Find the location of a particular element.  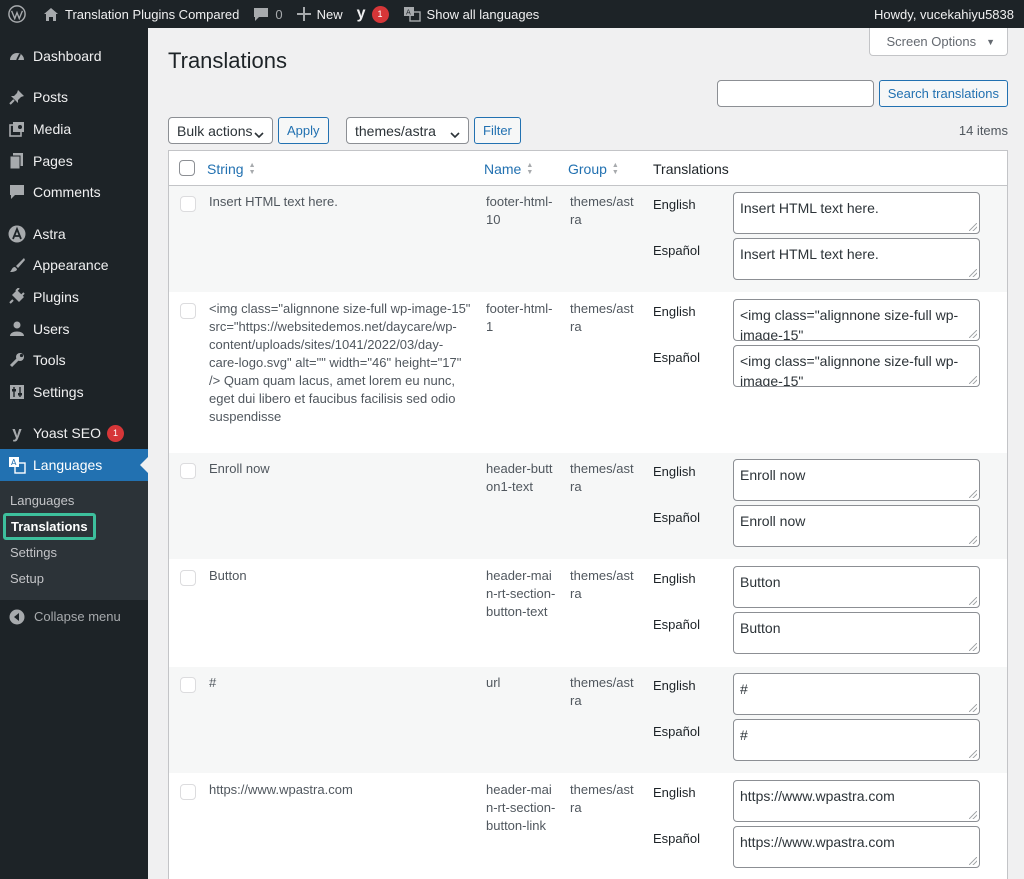

dashboard-icon is located at coordinates (17, 56).